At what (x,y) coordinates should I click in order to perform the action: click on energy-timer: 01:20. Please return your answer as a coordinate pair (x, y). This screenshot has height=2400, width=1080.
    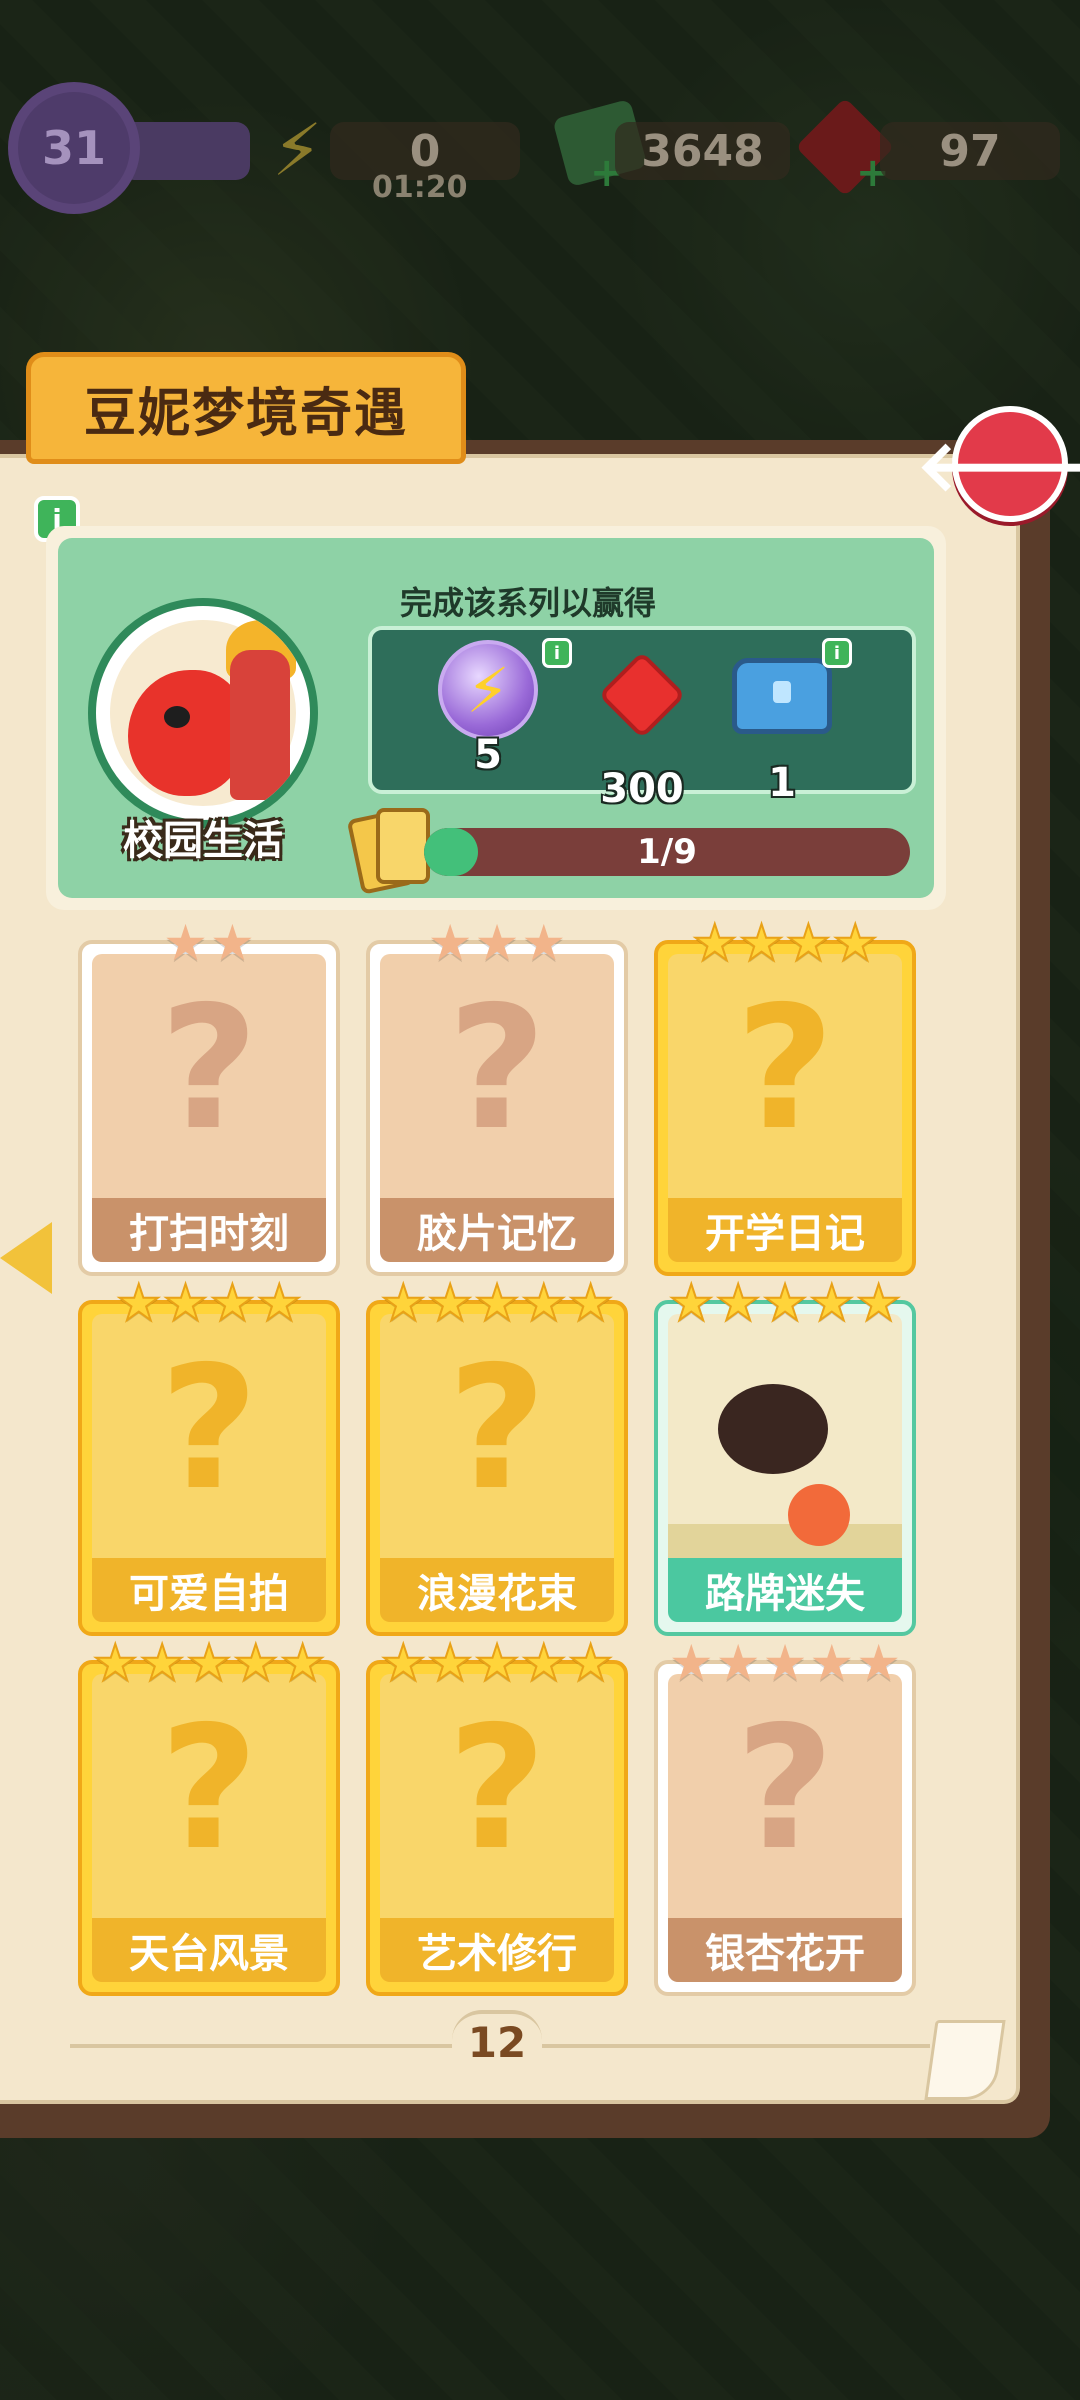
    Looking at the image, I should click on (420, 187).